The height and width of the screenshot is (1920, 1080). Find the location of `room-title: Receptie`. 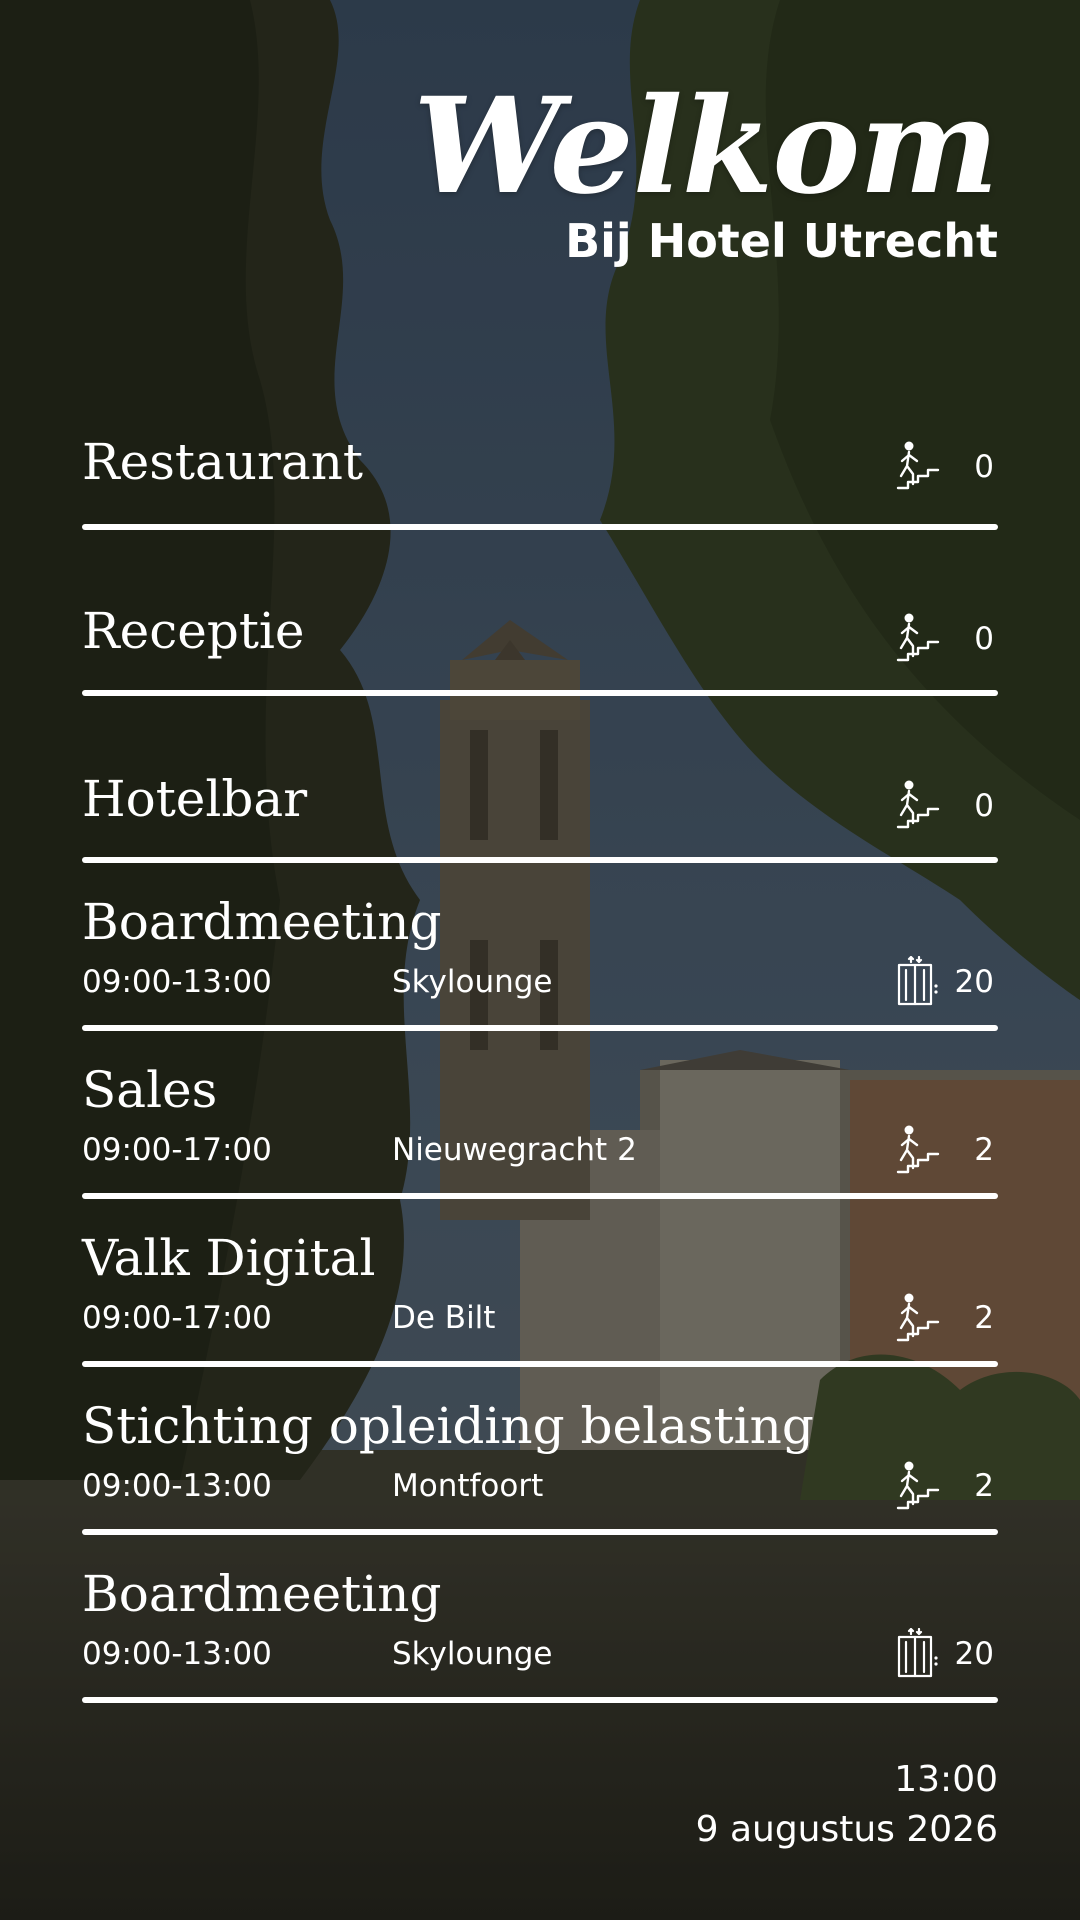

room-title: Receptie is located at coordinates (193, 631).